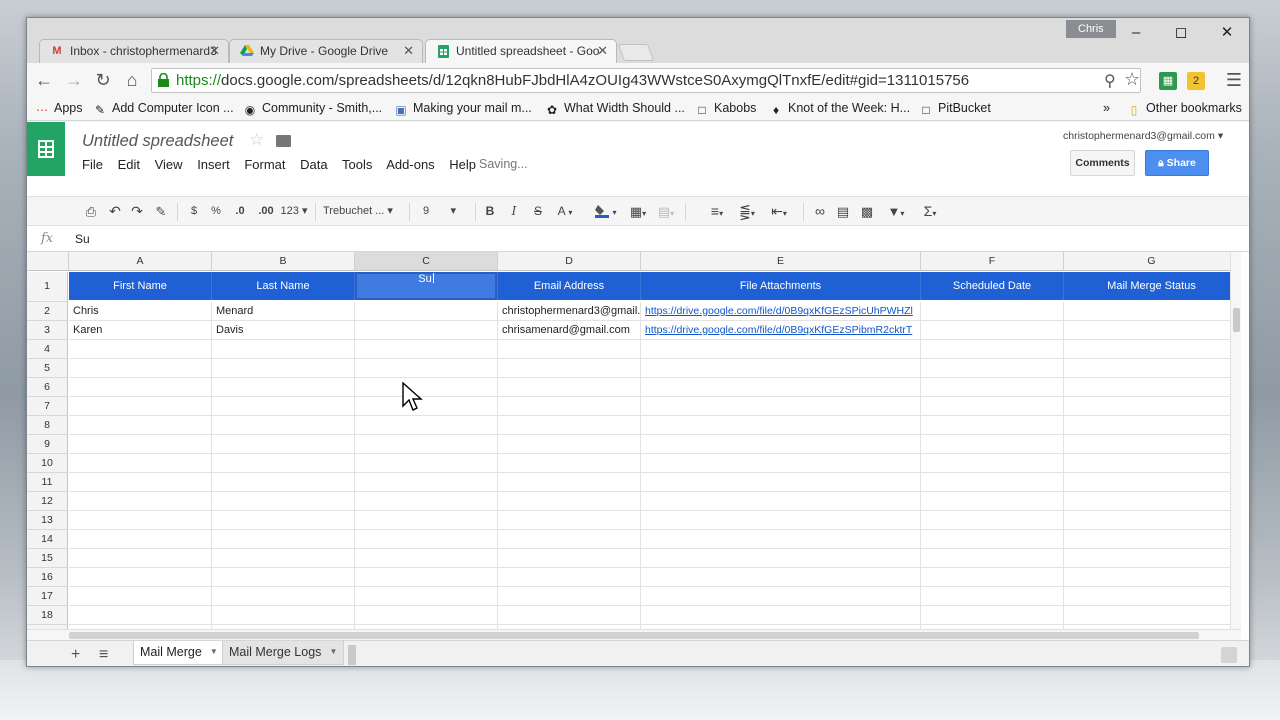 The width and height of the screenshot is (1280, 720). Describe the element at coordinates (91, 211) in the screenshot. I see `print-icon: ⎙` at that location.